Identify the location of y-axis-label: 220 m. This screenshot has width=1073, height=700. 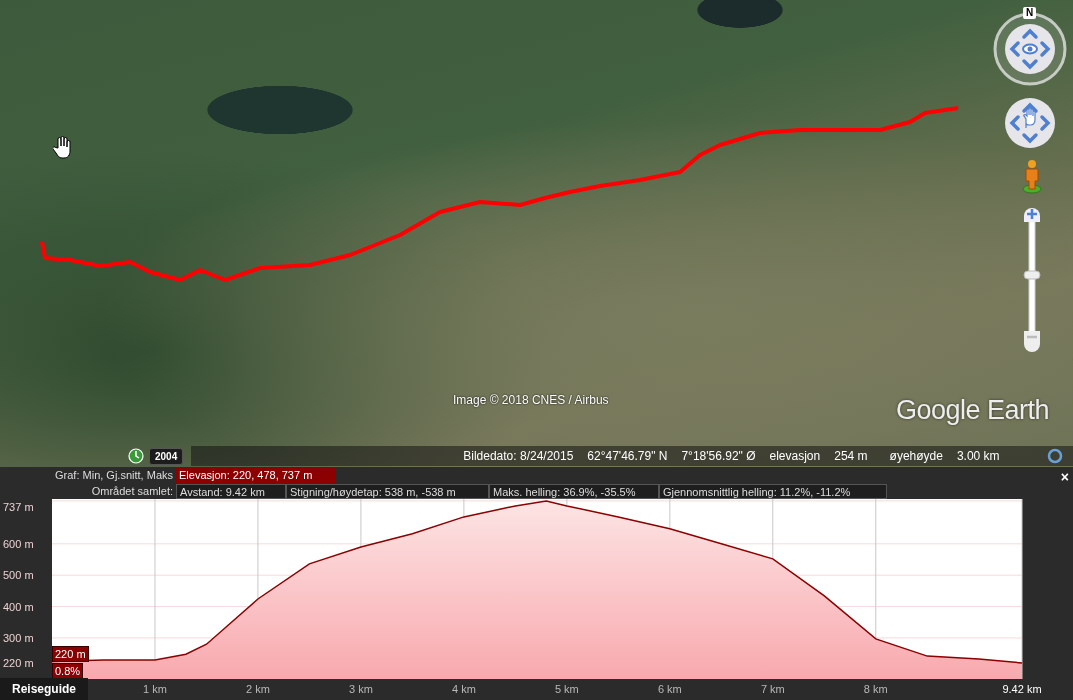
(18, 663).